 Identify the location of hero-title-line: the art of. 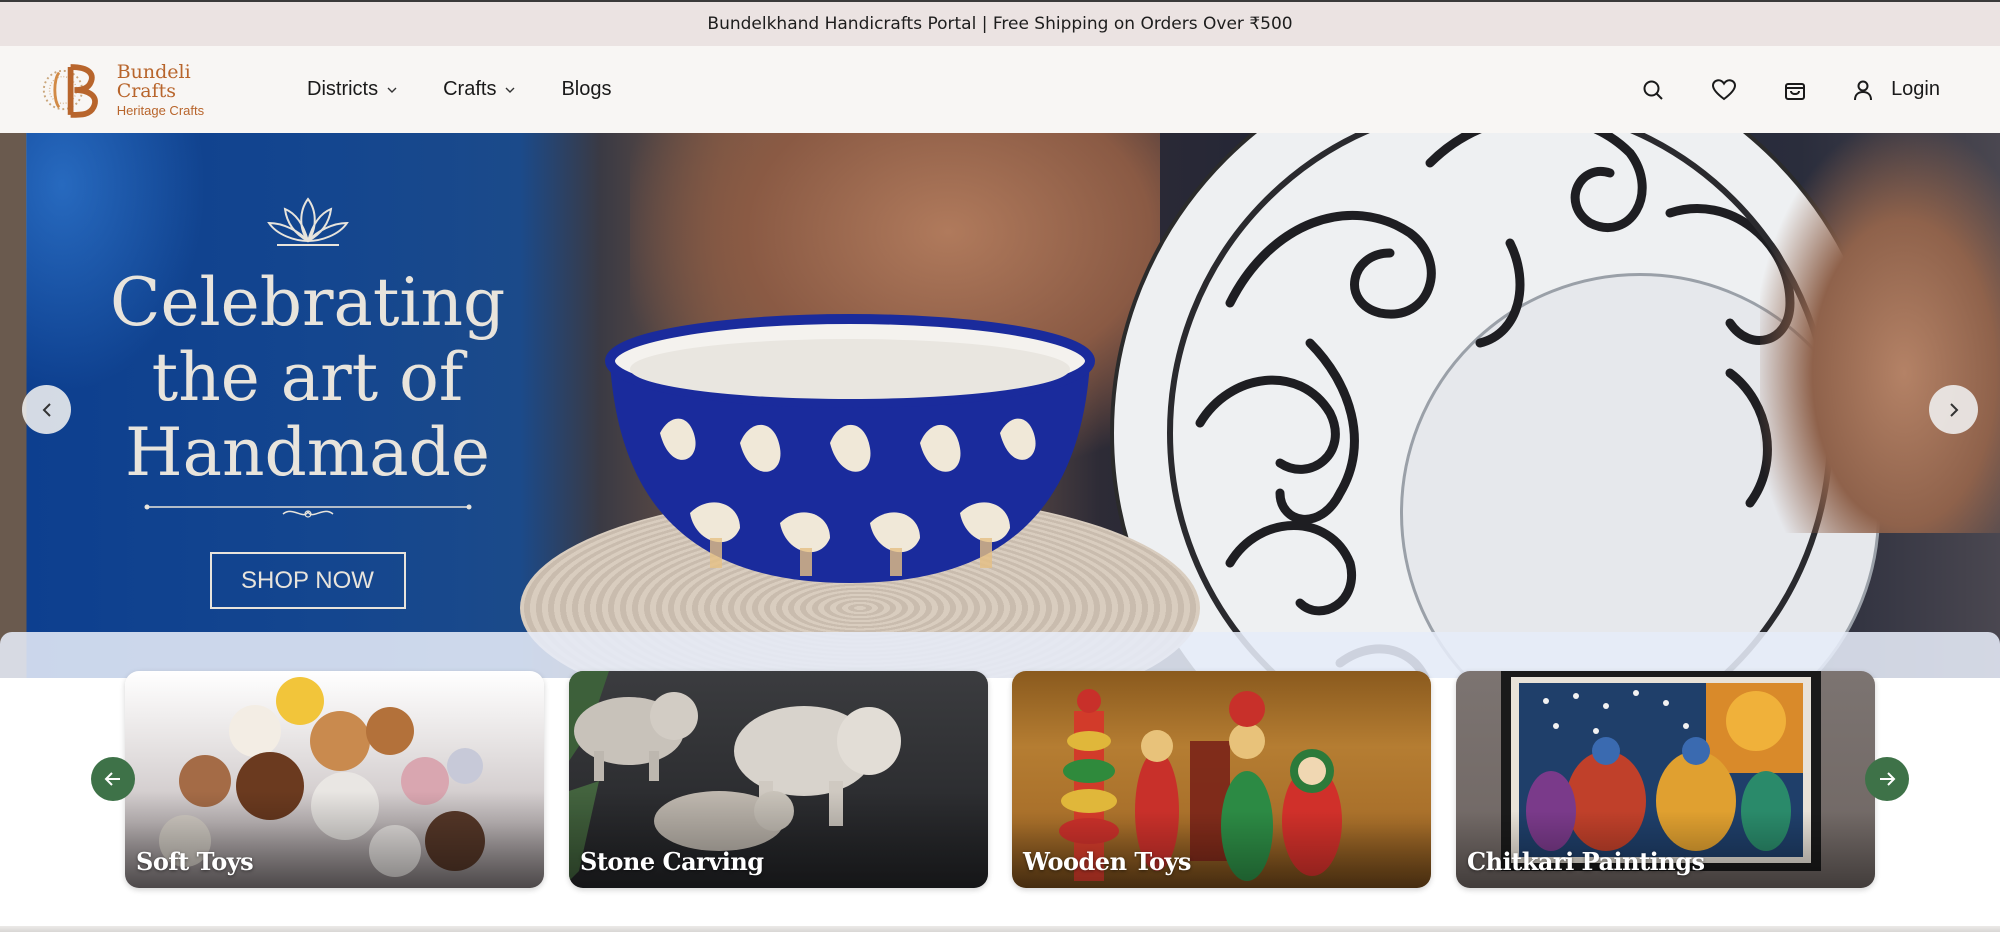
(307, 377).